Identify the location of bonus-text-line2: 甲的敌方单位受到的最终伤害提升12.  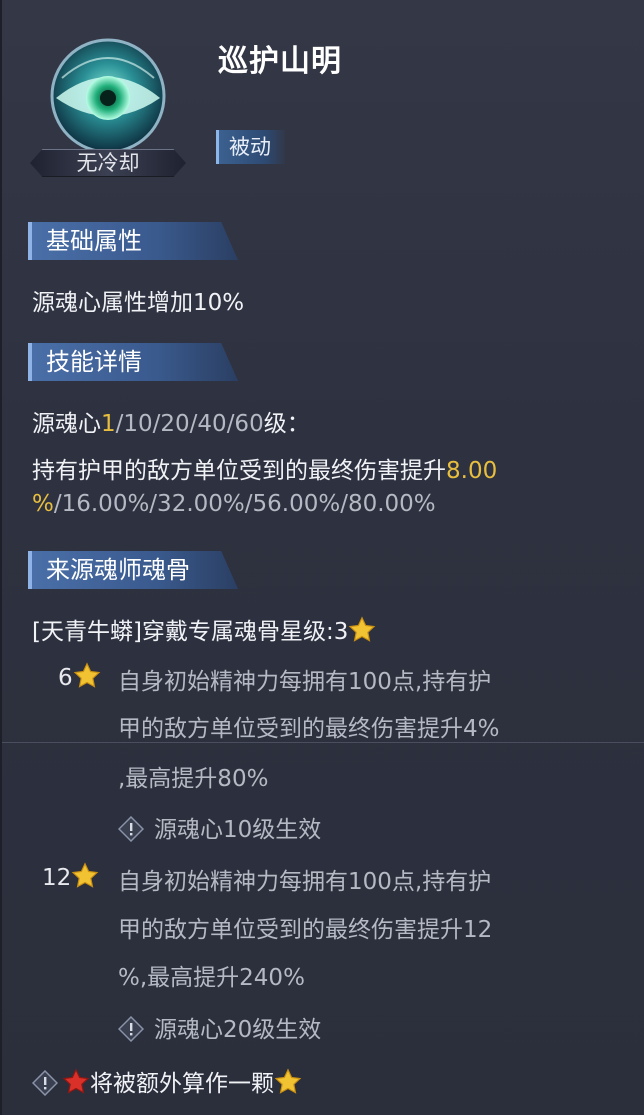
(305, 930).